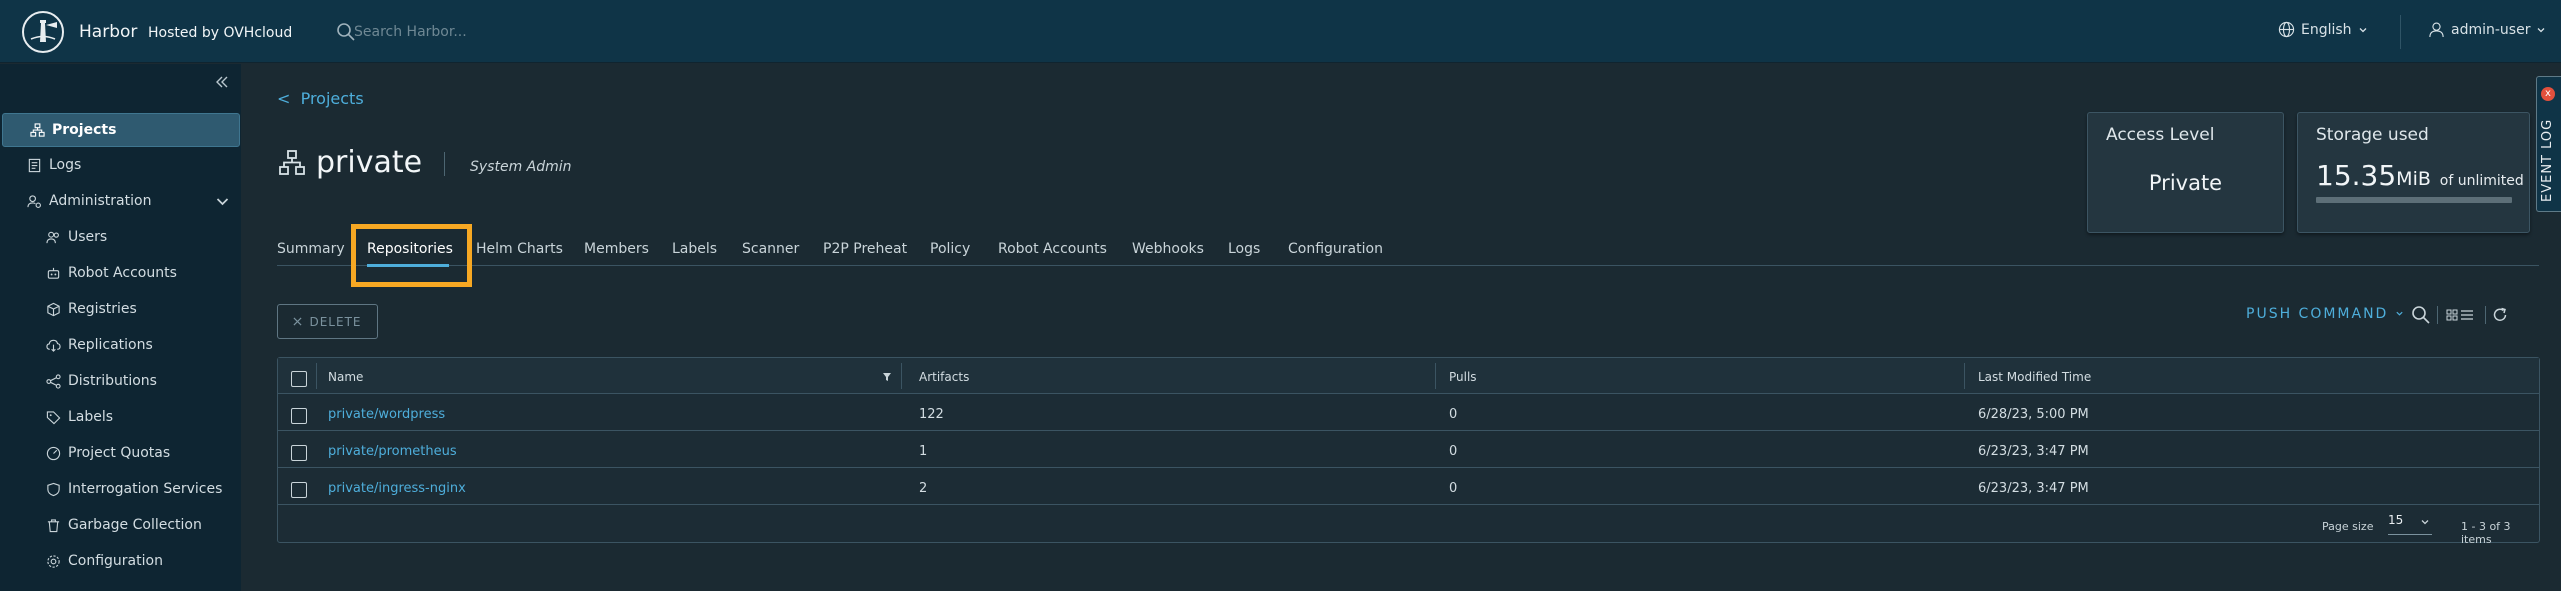 The width and height of the screenshot is (2561, 591). Describe the element at coordinates (386, 414) in the screenshot. I see `repository-name-link: private/wordpress` at that location.